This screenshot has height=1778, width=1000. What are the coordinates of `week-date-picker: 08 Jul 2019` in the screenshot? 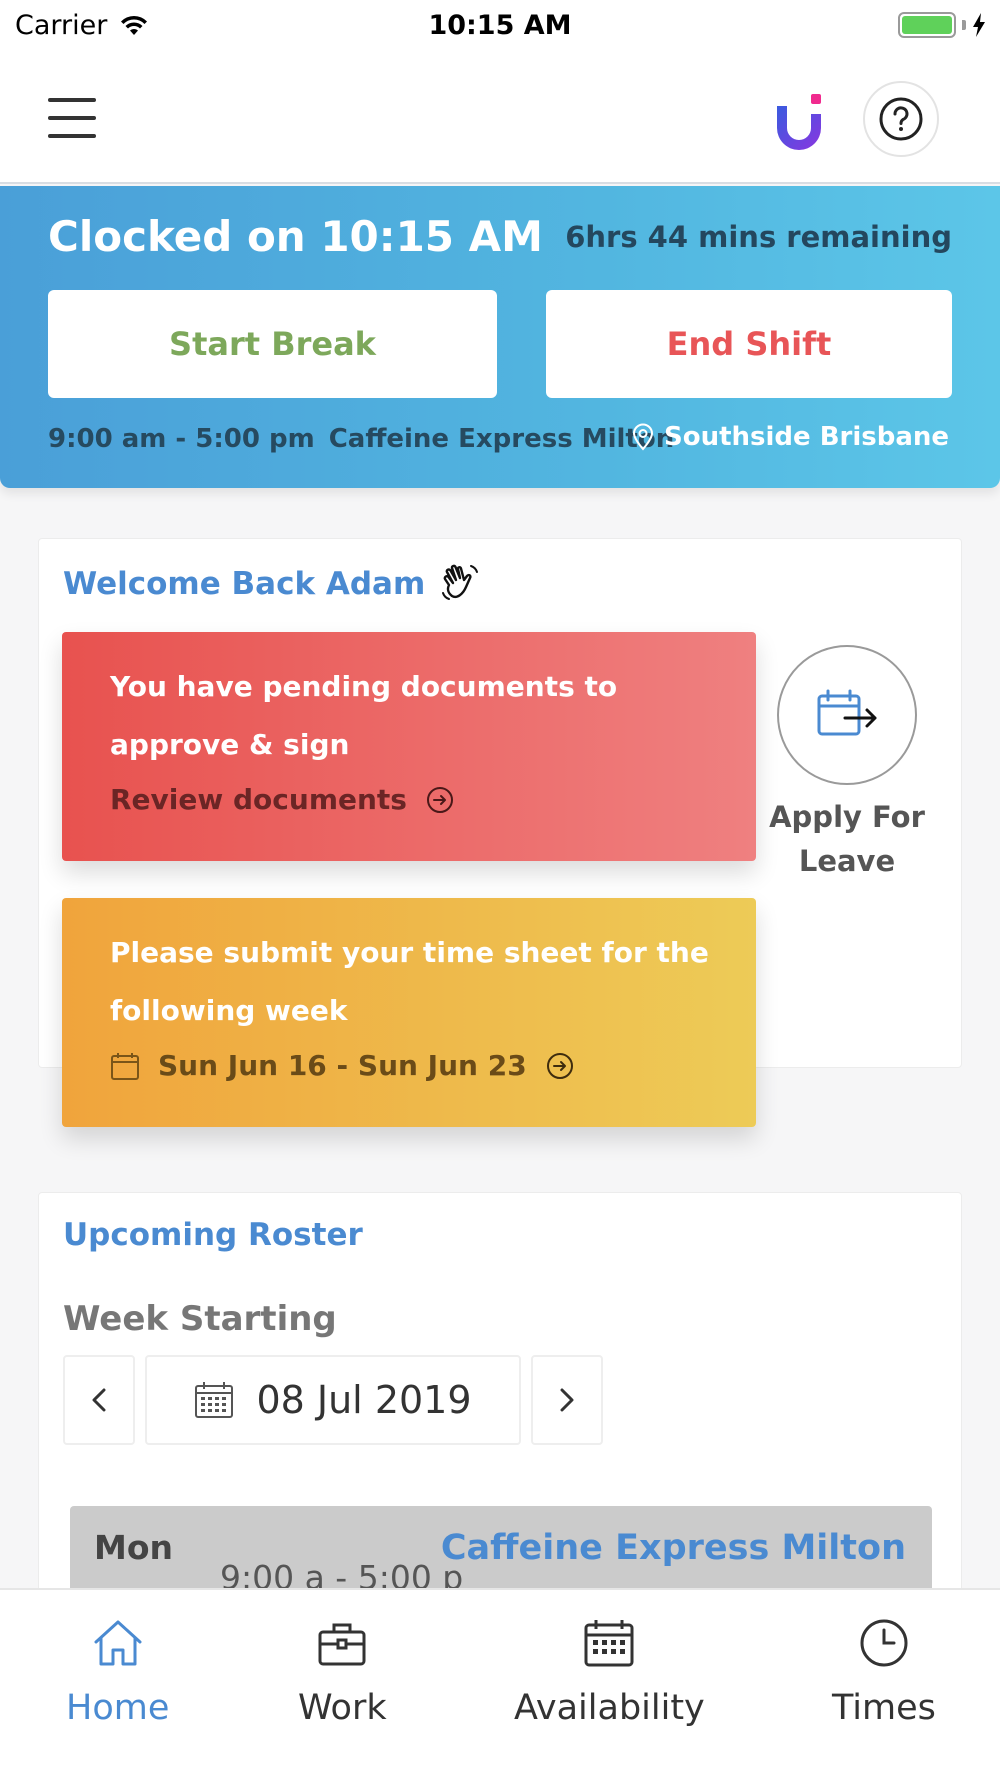 It's located at (333, 1400).